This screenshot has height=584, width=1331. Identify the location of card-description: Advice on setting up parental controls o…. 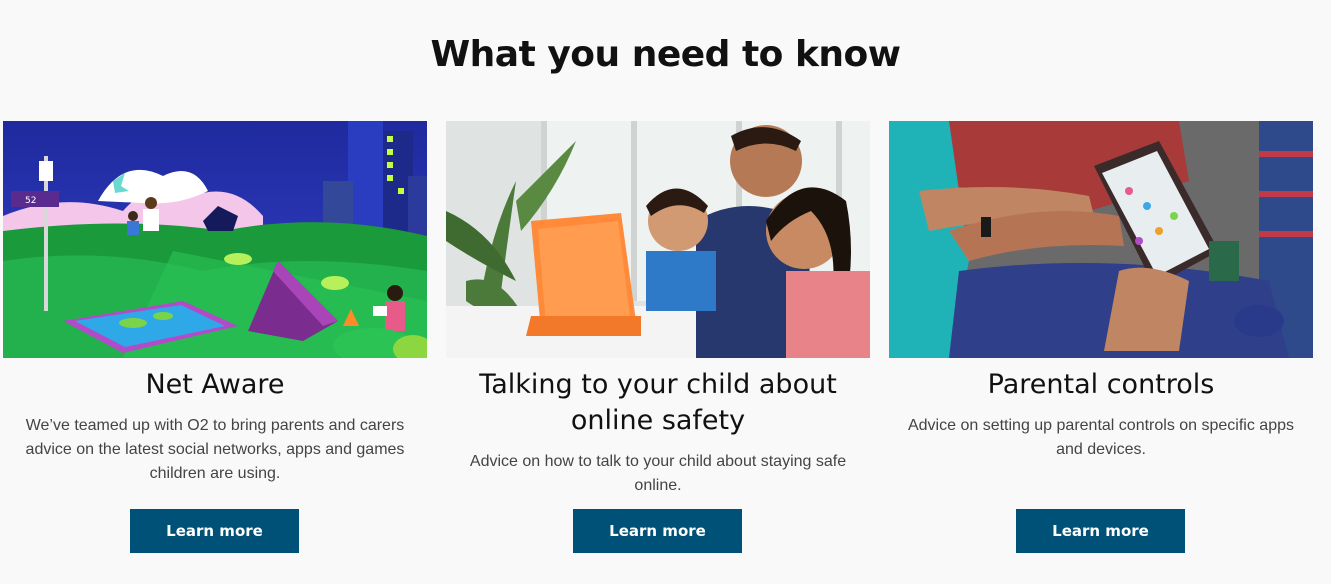
(1100, 437).